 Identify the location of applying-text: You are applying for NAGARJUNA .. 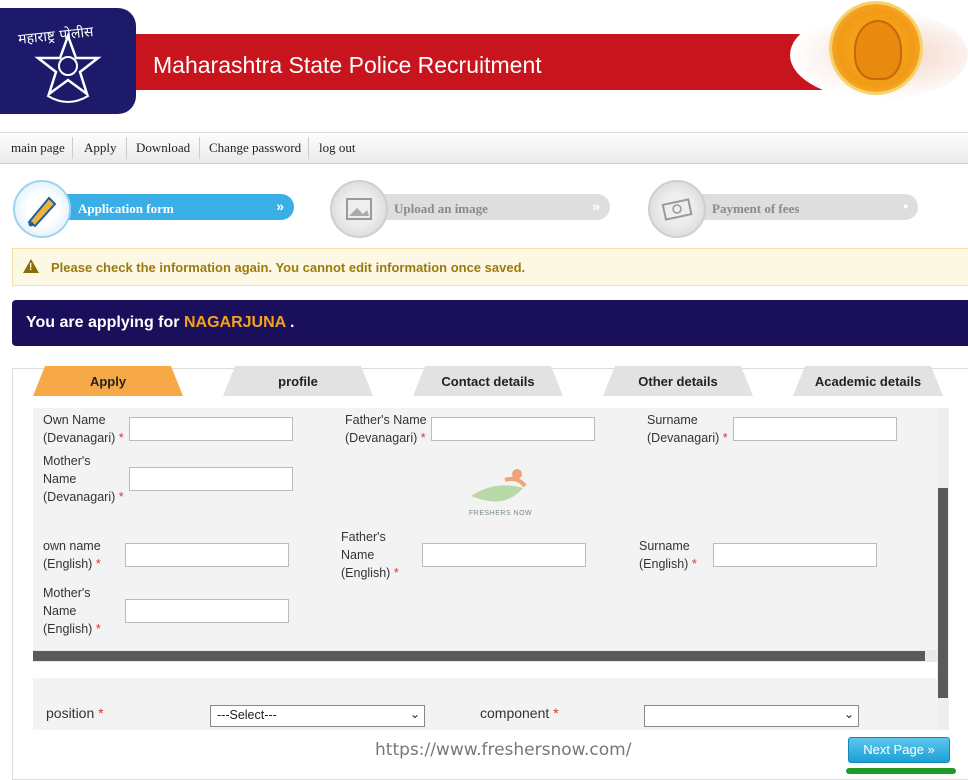
(160, 323).